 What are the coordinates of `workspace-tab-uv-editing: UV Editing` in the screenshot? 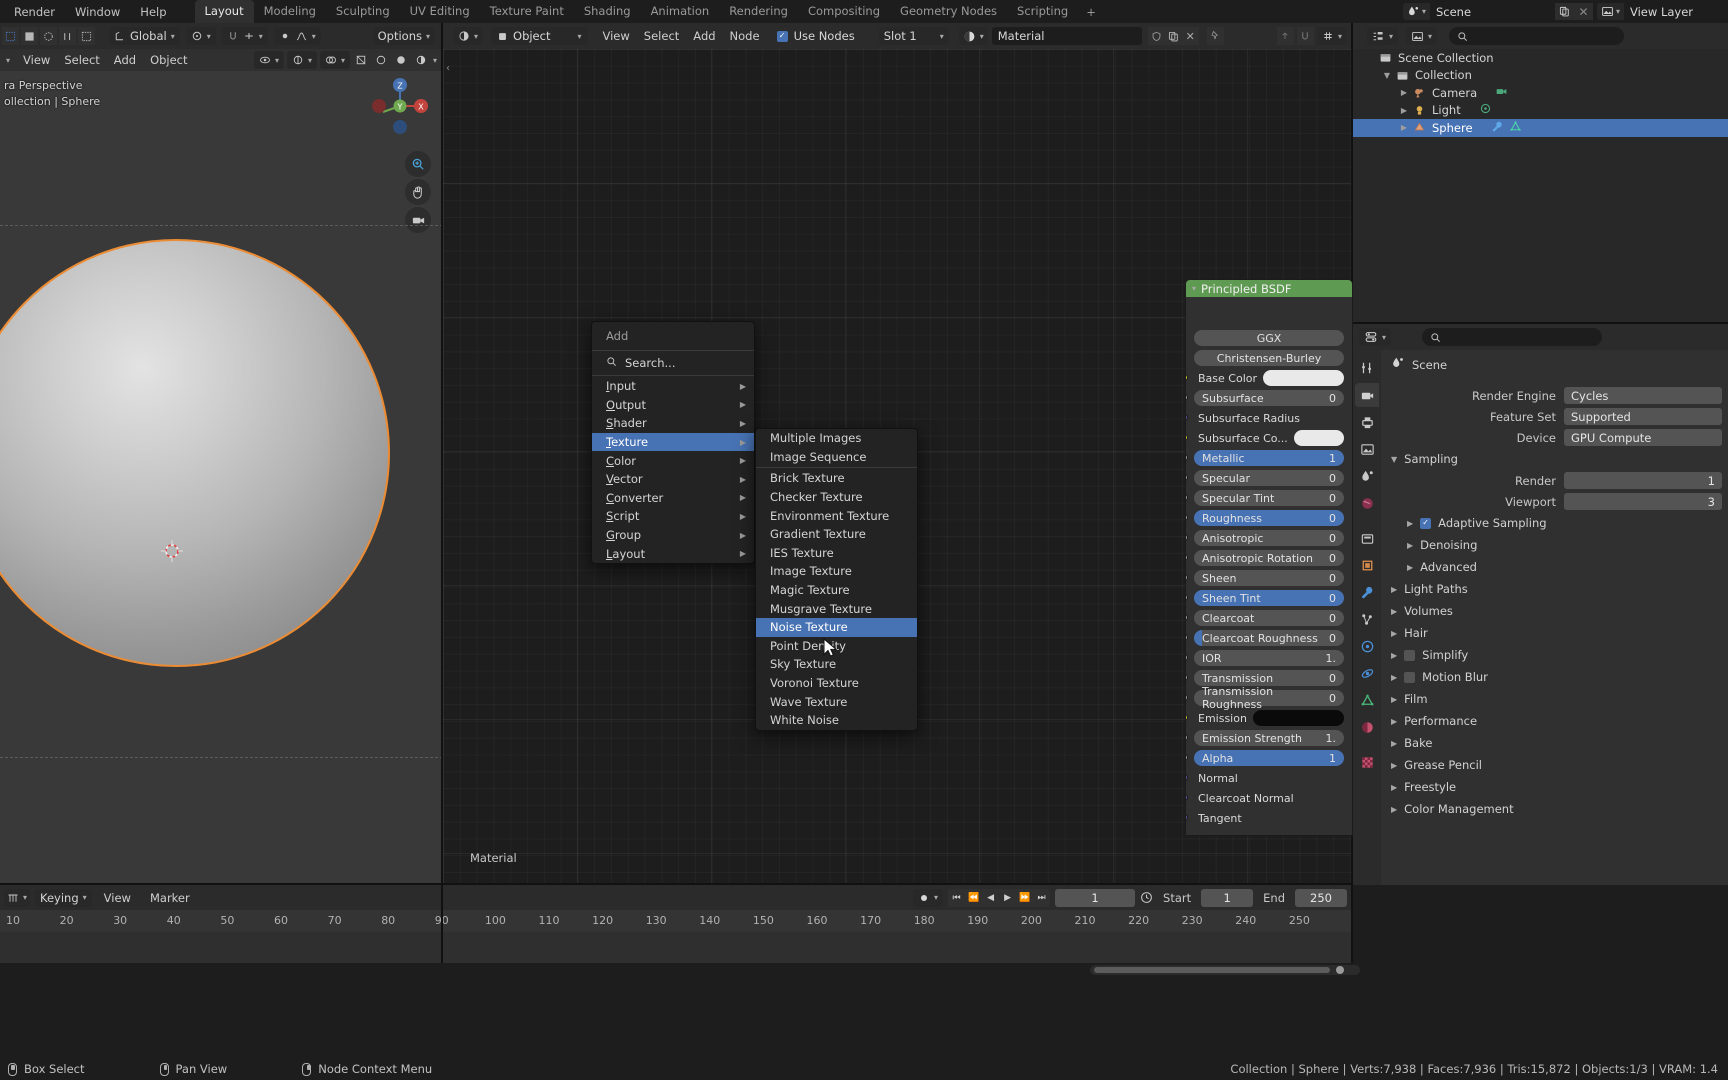 It's located at (440, 11).